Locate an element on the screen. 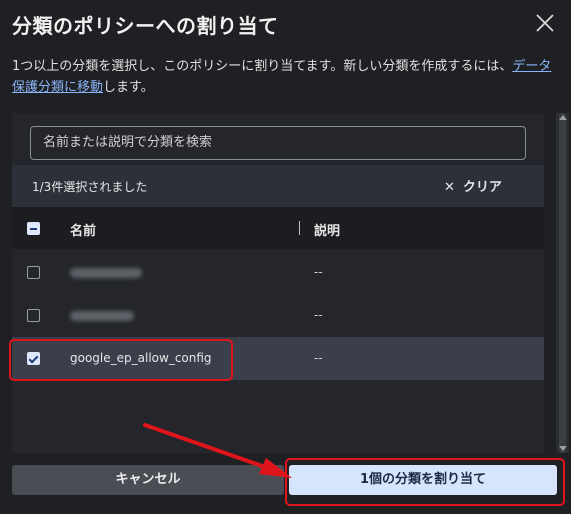 The height and width of the screenshot is (514, 571). table-header: 名前 説明 is located at coordinates (278, 228).